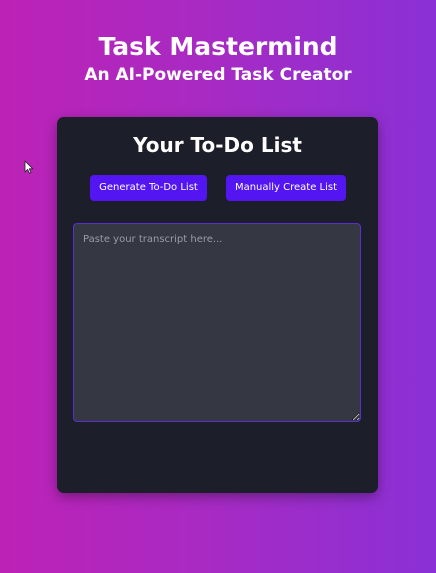 This screenshot has width=436, height=573. Describe the element at coordinates (148, 188) in the screenshot. I see `generate-todo-button: Generate To-Do List` at that location.